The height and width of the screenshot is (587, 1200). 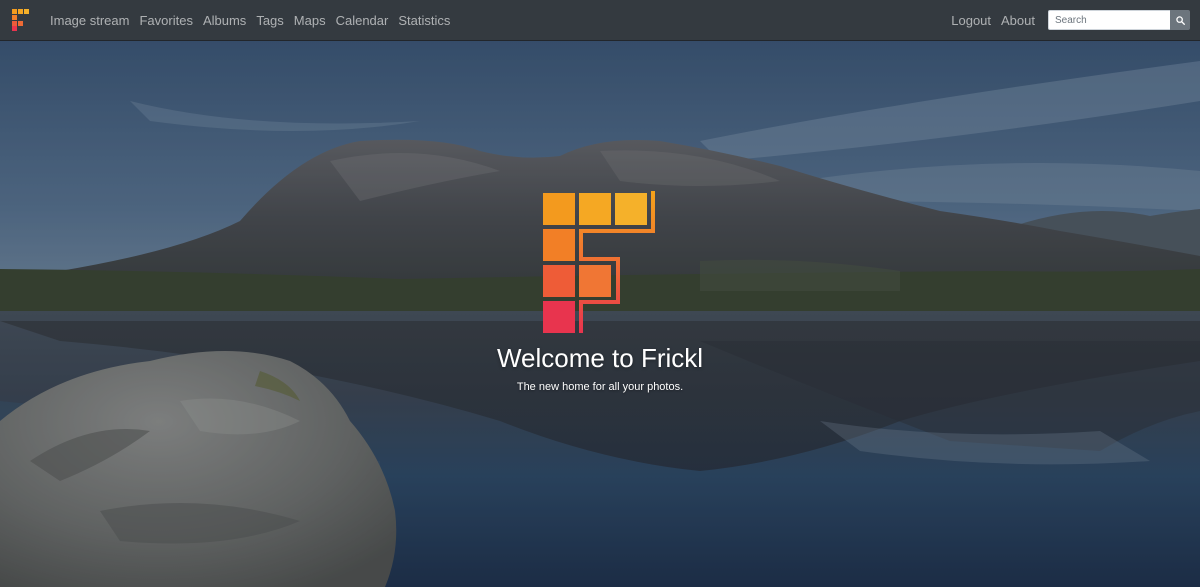 What do you see at coordinates (972, 20) in the screenshot?
I see `nav-item-logout: Logout` at bounding box center [972, 20].